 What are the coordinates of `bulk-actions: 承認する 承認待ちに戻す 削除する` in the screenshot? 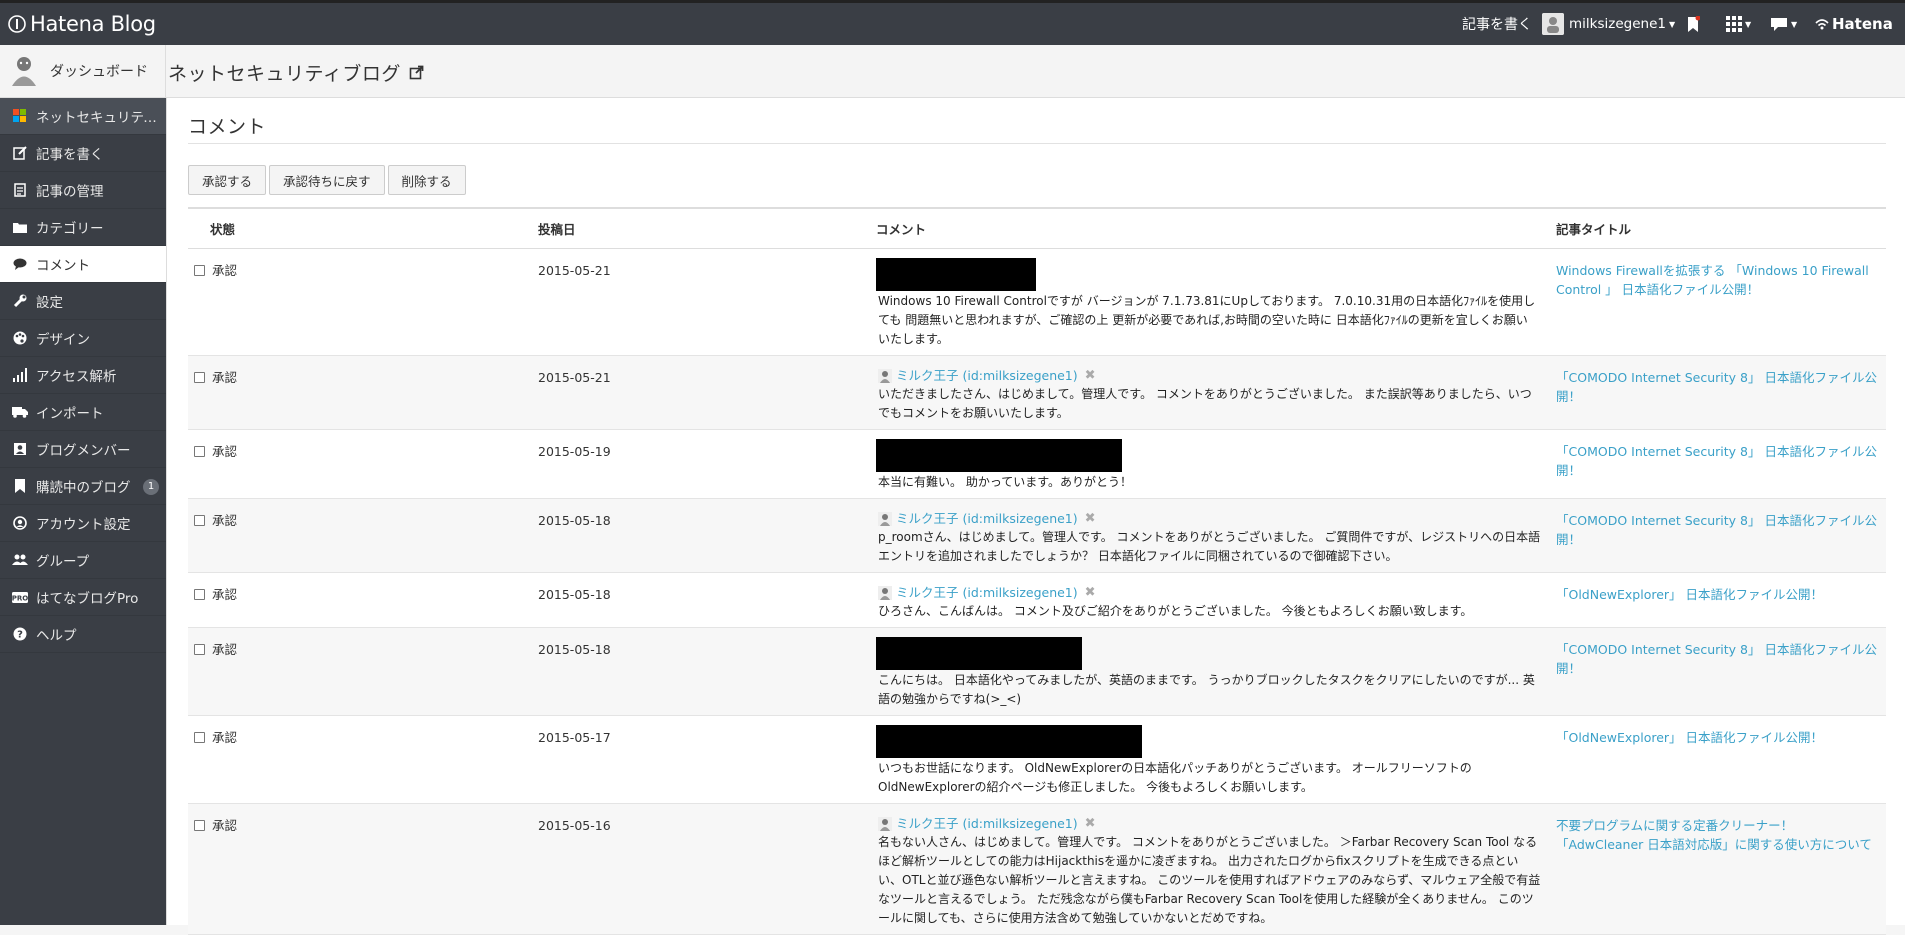 It's located at (328, 180).